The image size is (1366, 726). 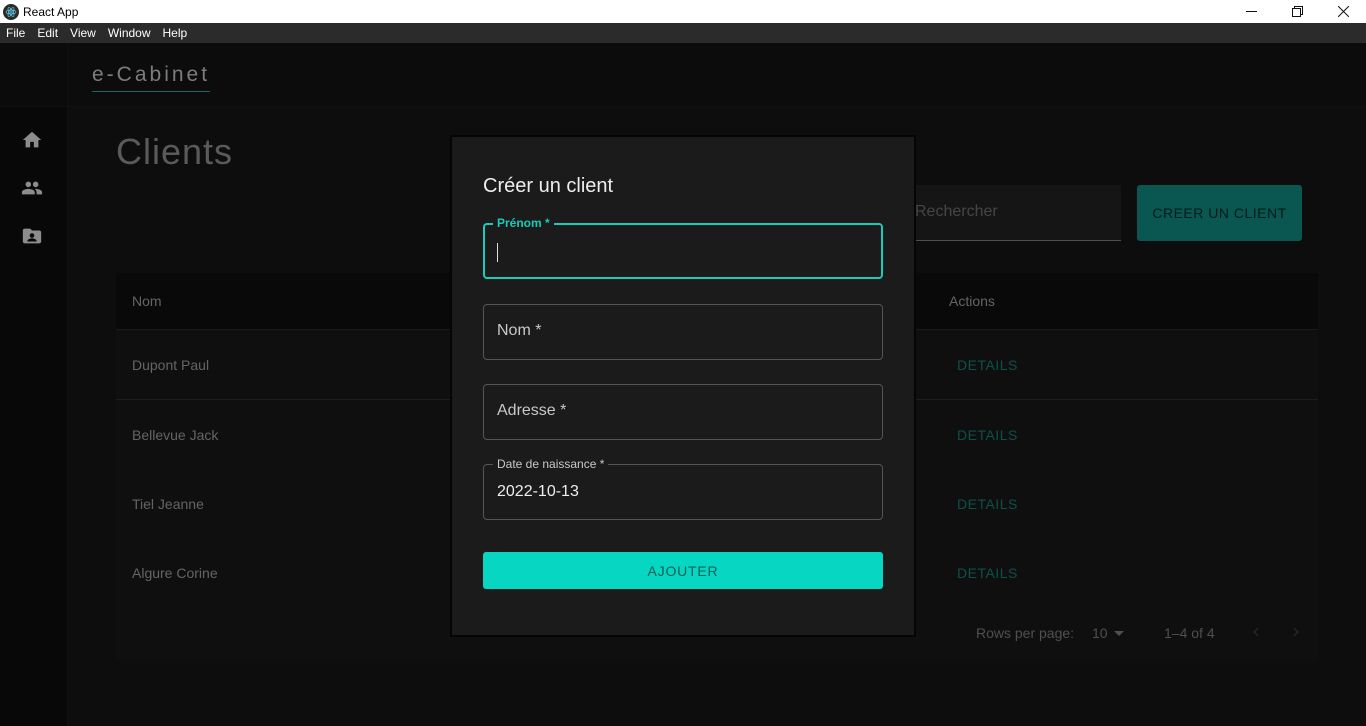 What do you see at coordinates (83, 33) in the screenshot?
I see `menu-view: View` at bounding box center [83, 33].